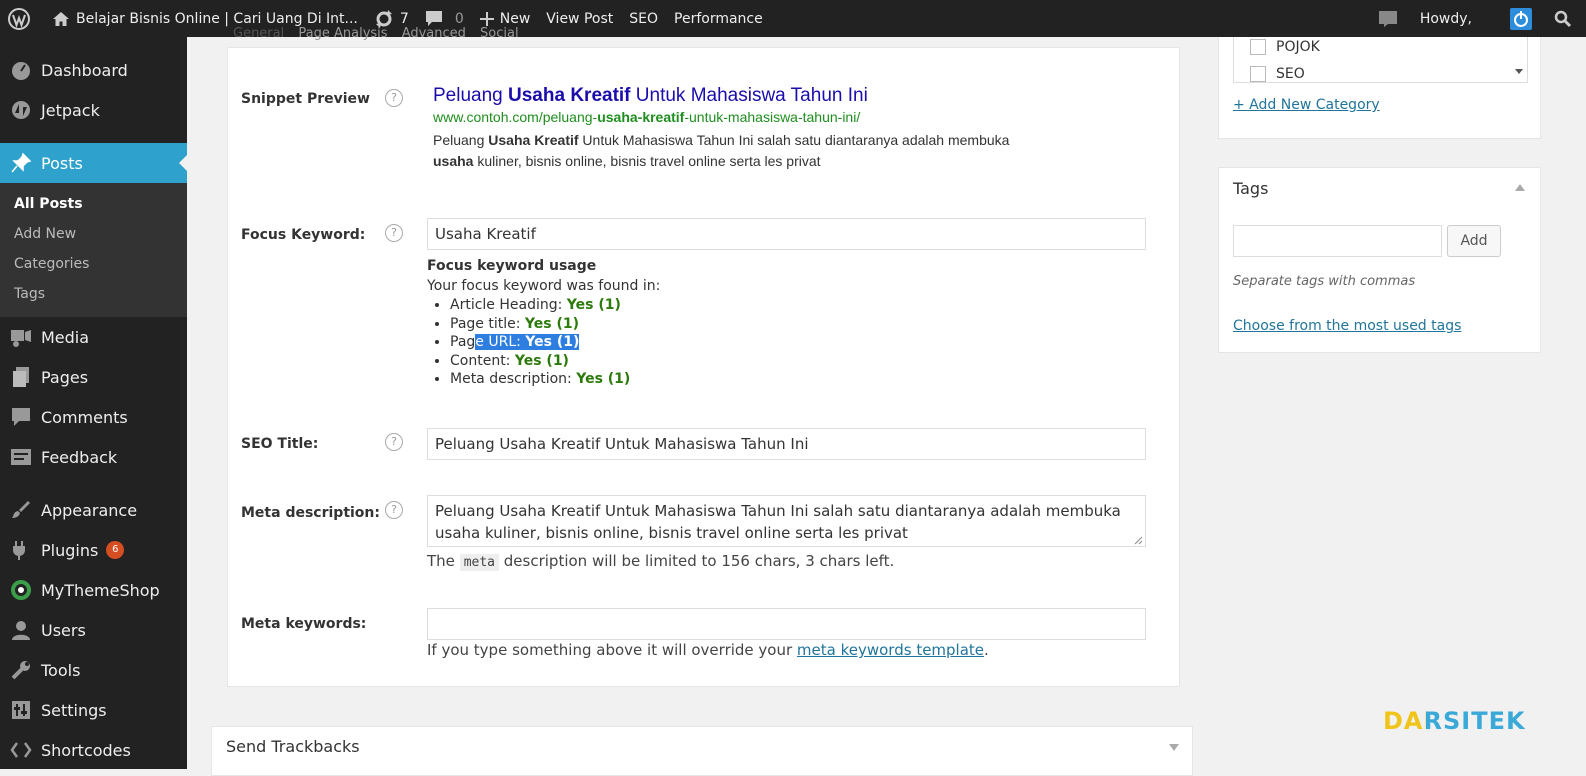 The width and height of the screenshot is (1586, 776). I want to click on jetpack-icon, so click(21, 110).